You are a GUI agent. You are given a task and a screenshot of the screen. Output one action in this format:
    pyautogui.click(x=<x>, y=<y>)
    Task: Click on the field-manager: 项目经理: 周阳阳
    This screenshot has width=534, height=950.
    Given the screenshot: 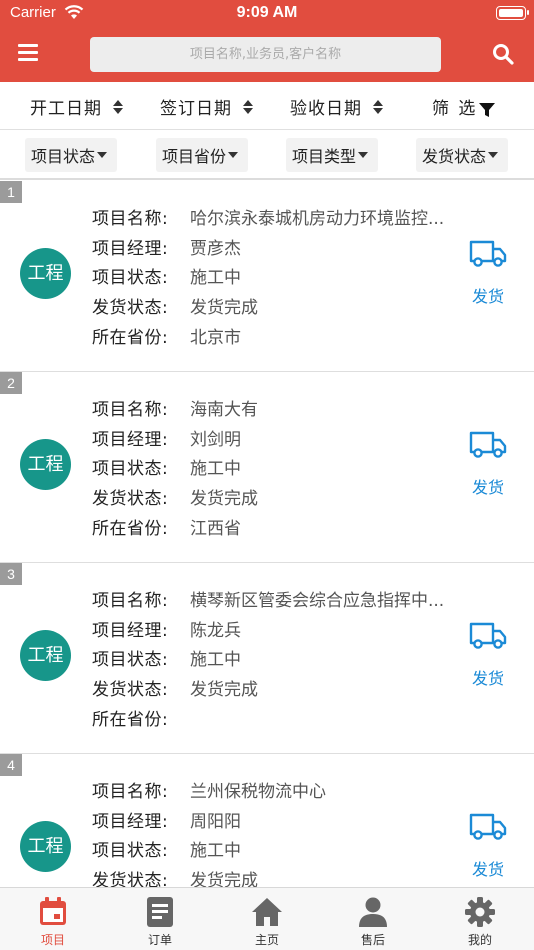 What is the action you would take?
    pyautogui.click(x=166, y=819)
    